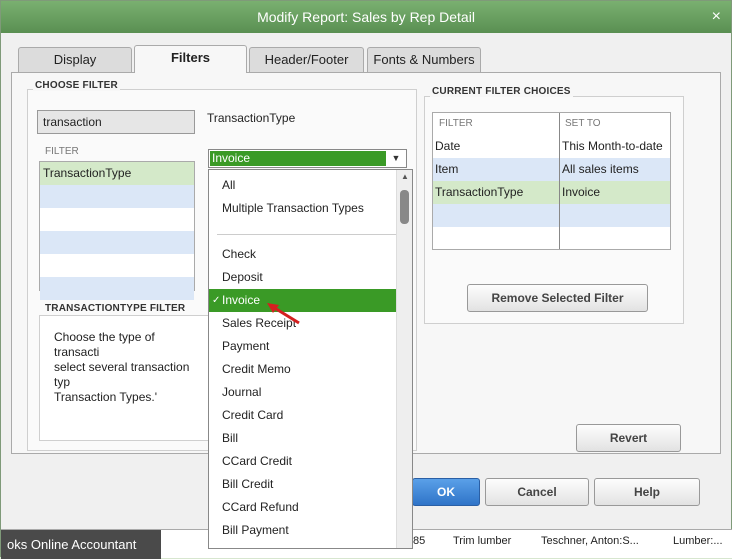  What do you see at coordinates (116, 122) in the screenshot?
I see `filter-search-input: transaction` at bounding box center [116, 122].